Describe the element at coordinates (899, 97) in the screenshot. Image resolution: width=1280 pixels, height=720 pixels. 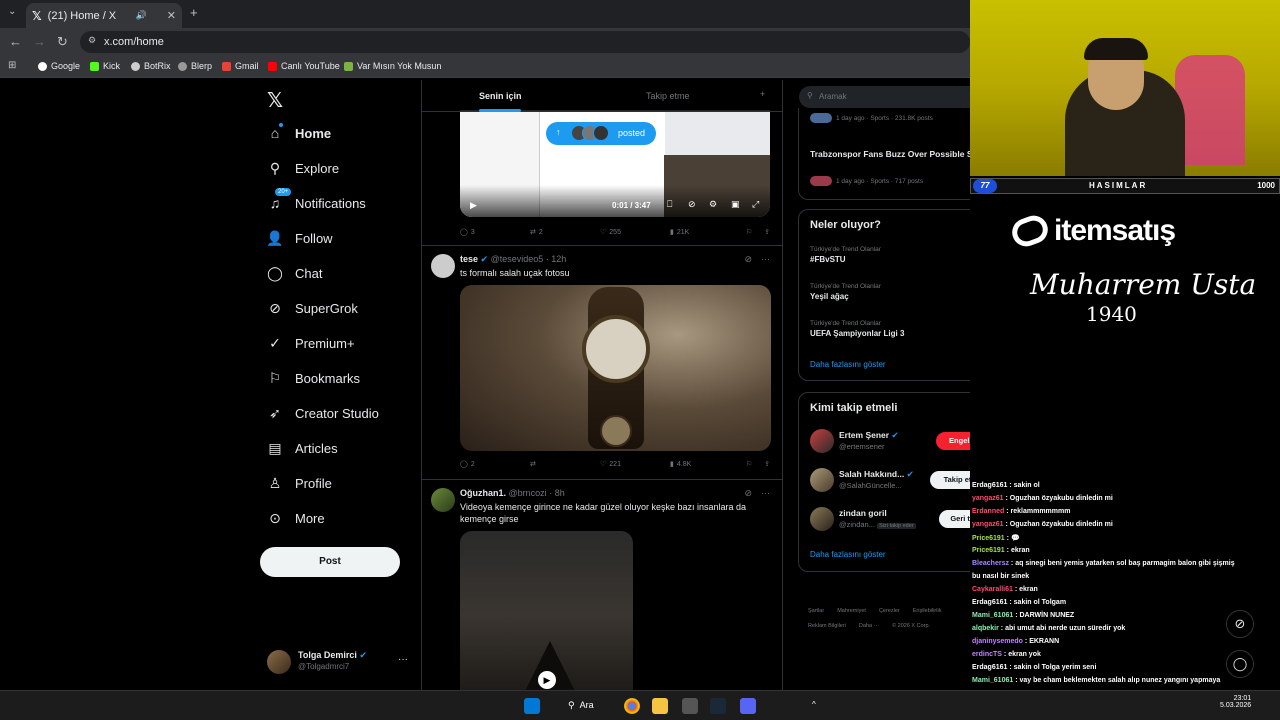
I see `search-input: ⚲ Aramak` at that location.